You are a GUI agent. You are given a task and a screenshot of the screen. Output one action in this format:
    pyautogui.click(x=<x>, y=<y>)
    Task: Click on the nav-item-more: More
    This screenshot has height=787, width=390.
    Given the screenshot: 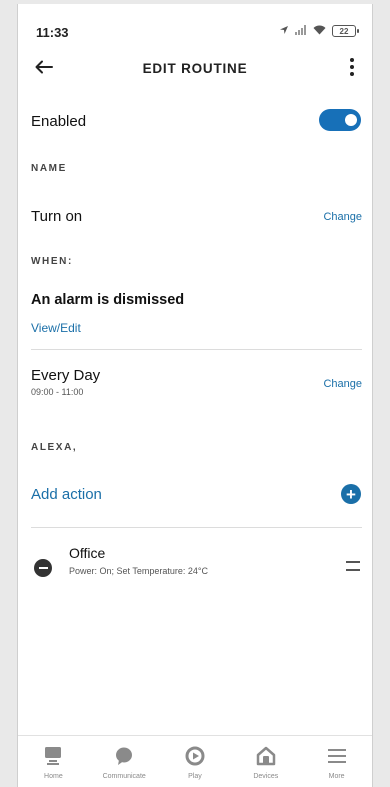 What is the action you would take?
    pyautogui.click(x=336, y=761)
    